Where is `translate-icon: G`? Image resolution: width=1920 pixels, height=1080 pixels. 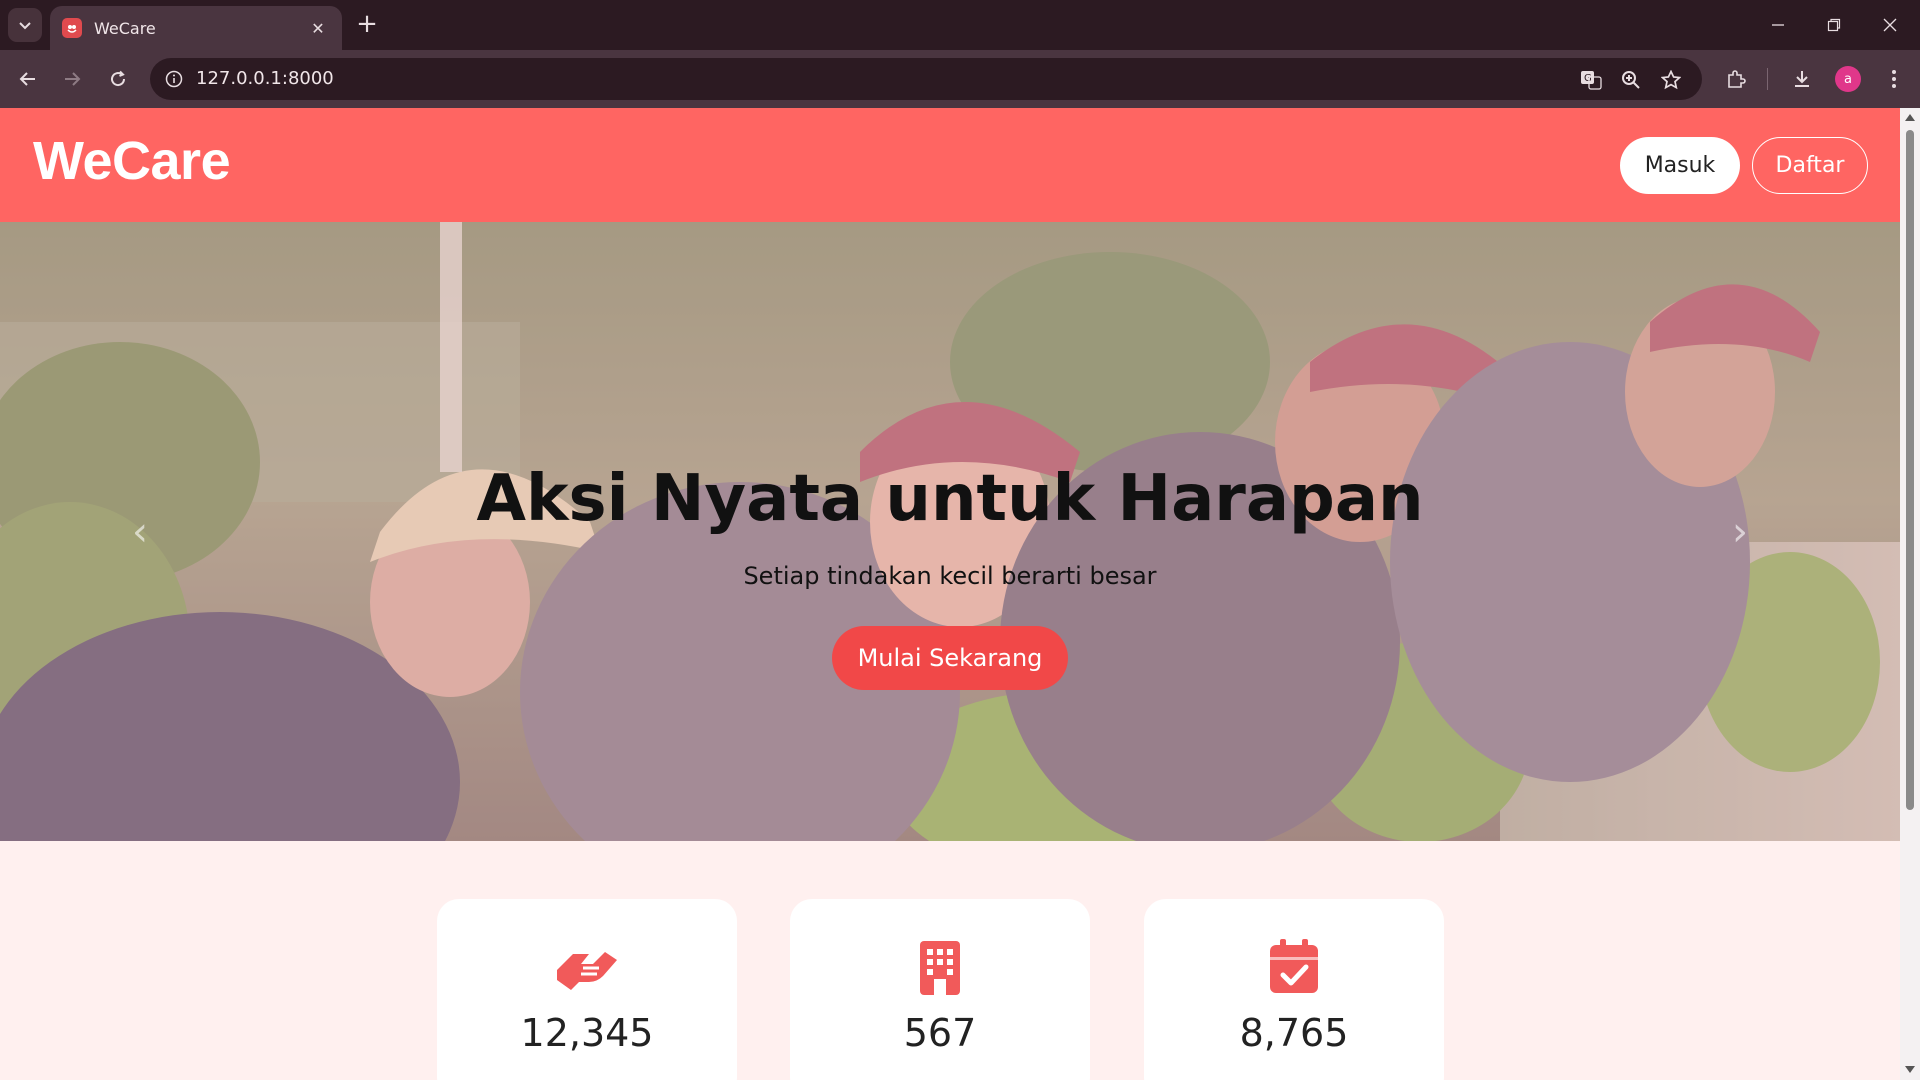
translate-icon: G is located at coordinates (1591, 80).